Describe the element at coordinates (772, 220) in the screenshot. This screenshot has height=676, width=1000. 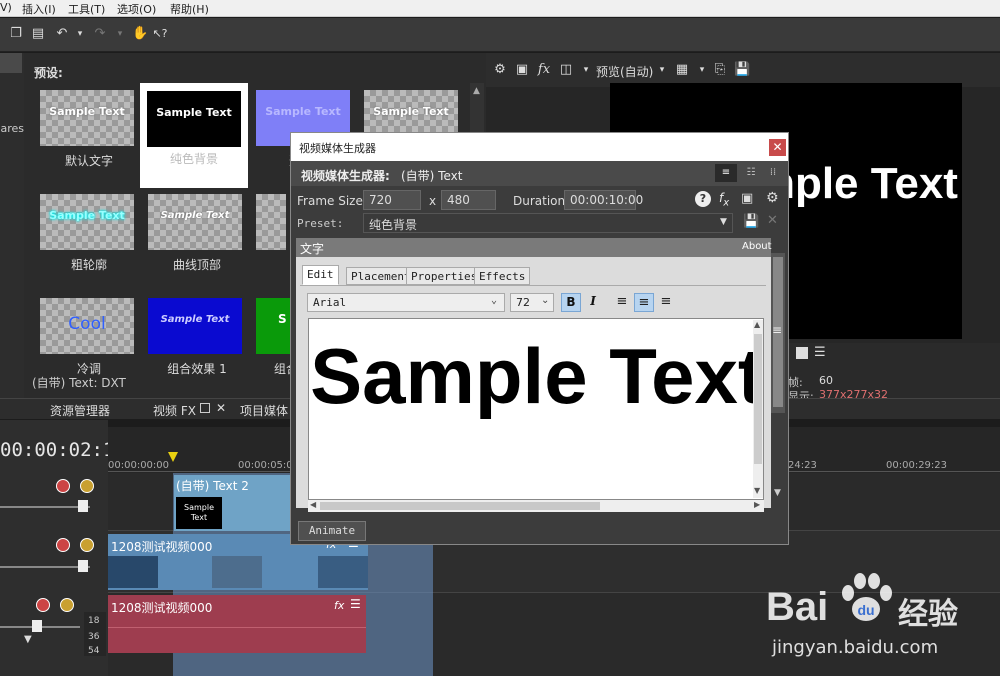
I see `delete-preset-icon: ✕` at that location.